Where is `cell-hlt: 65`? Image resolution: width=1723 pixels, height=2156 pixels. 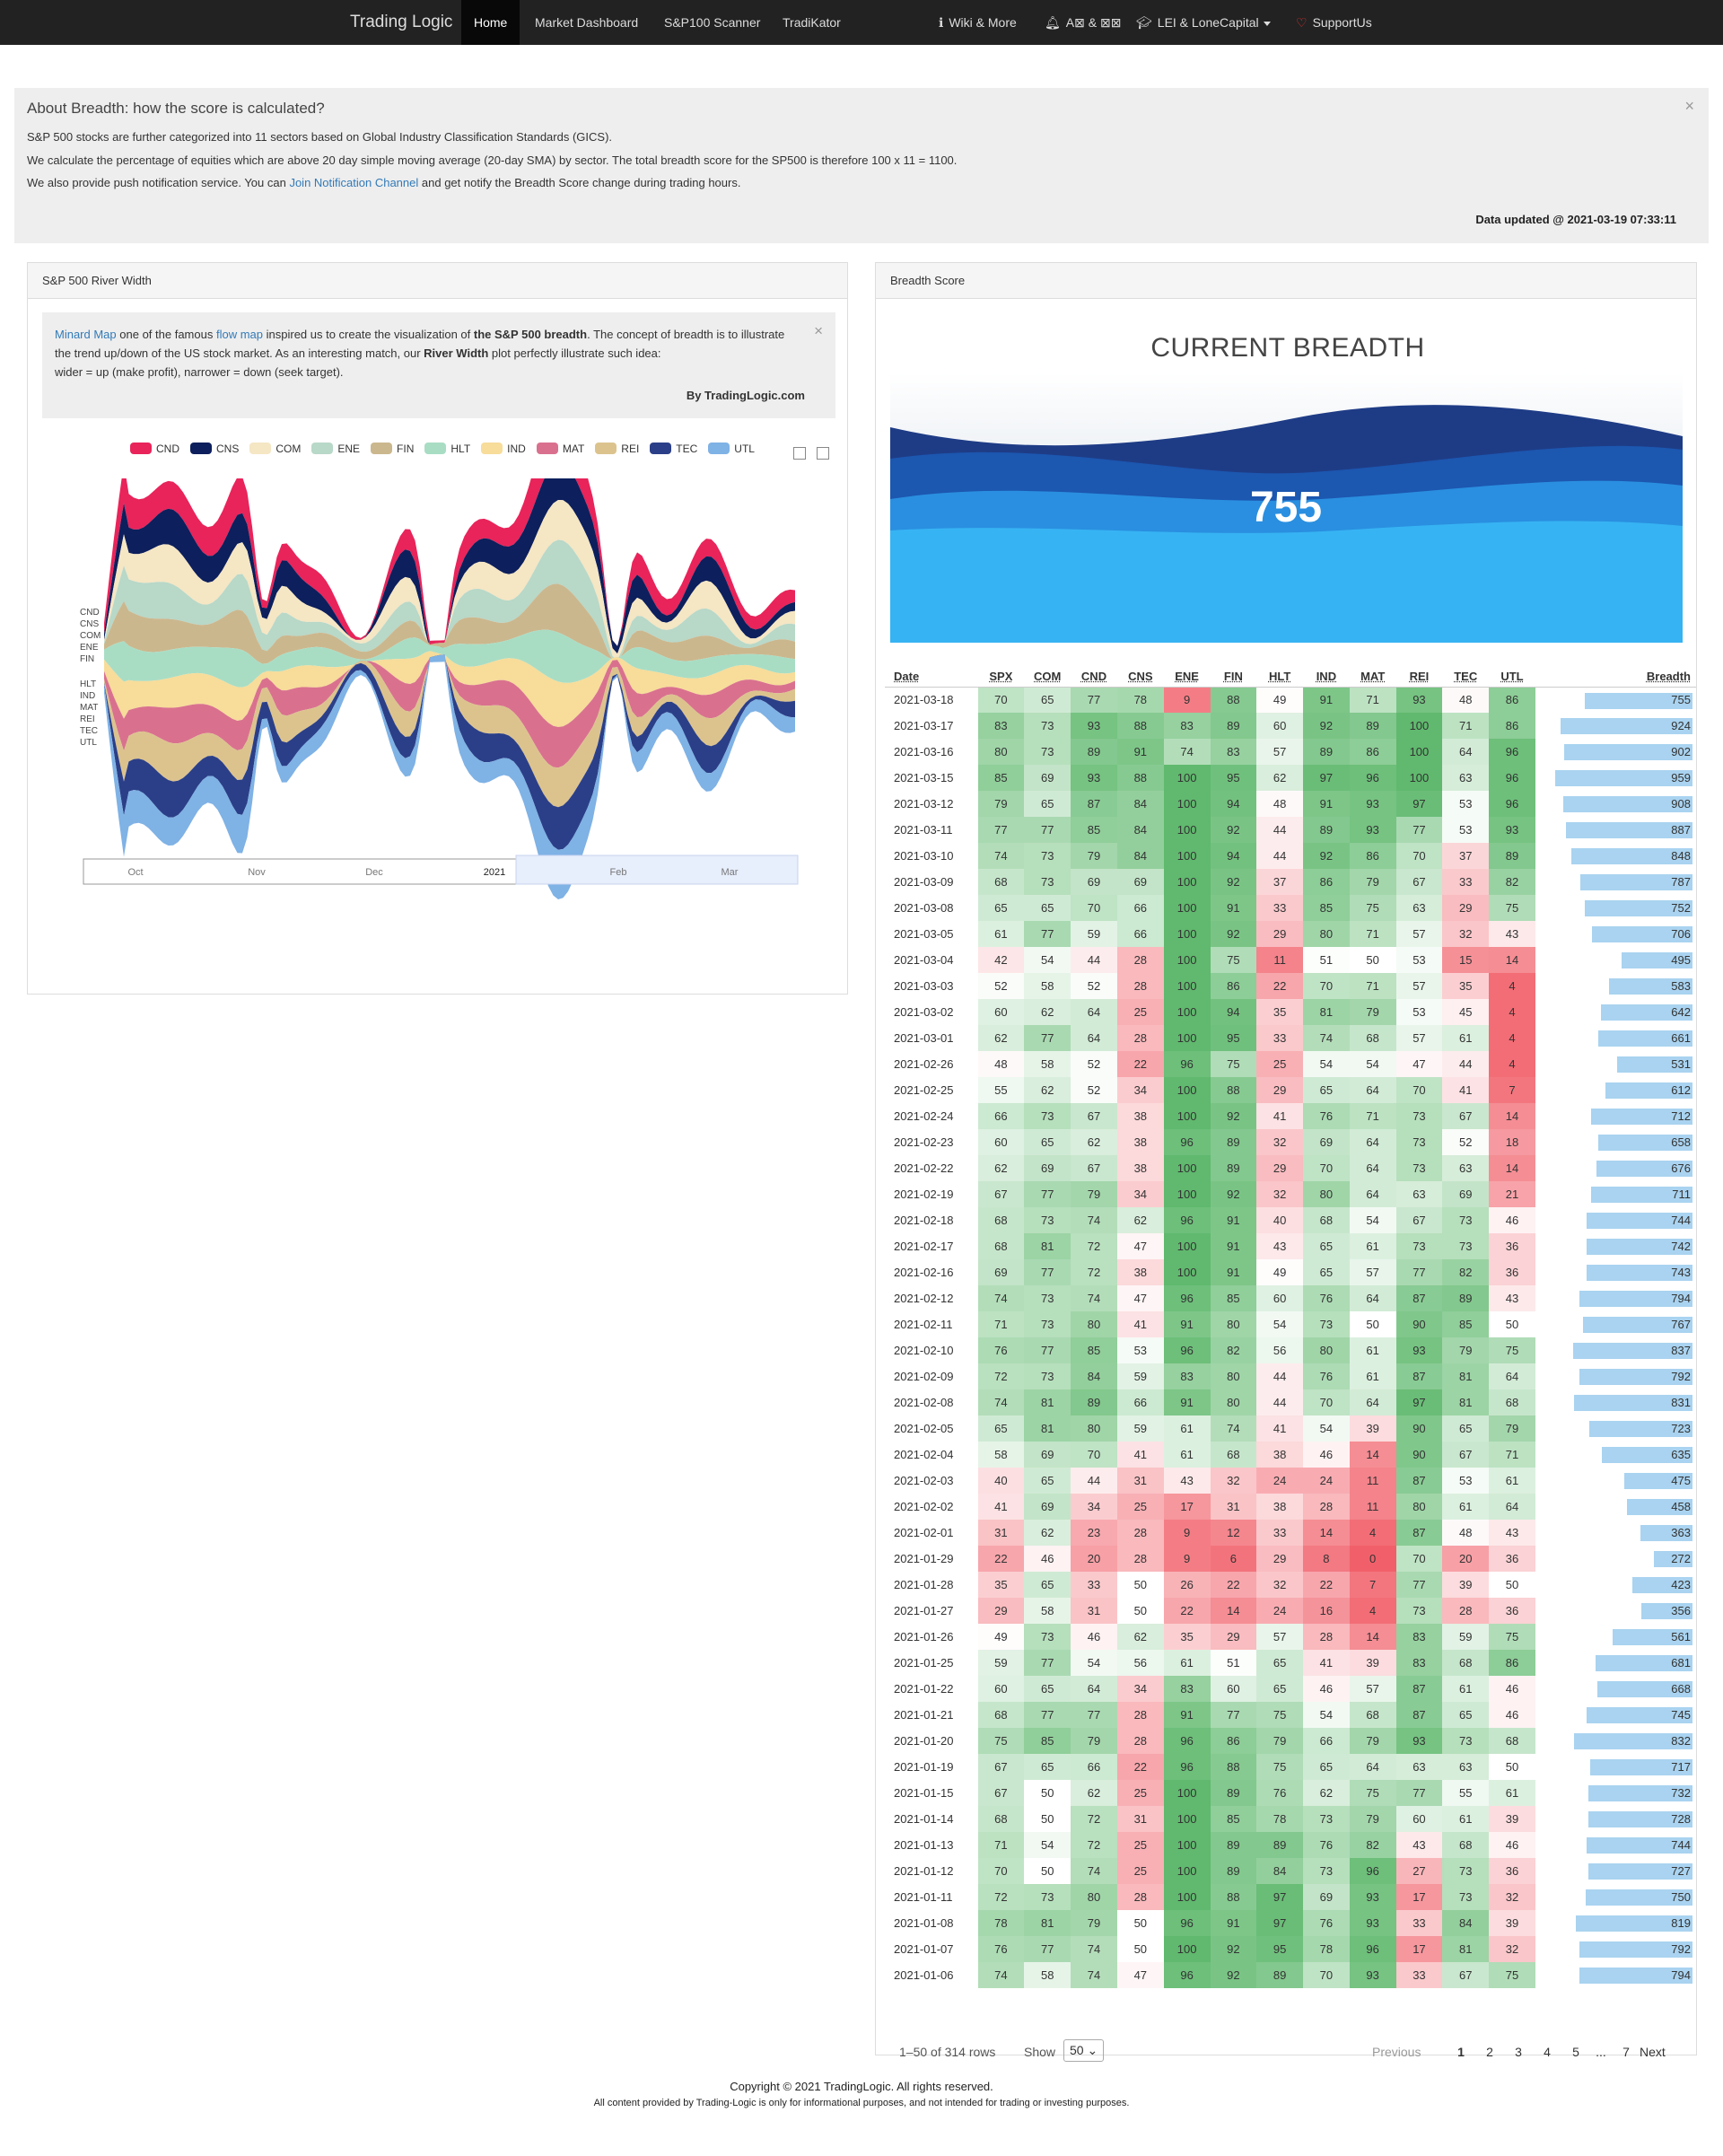
cell-hlt: 65 is located at coordinates (1280, 1689).